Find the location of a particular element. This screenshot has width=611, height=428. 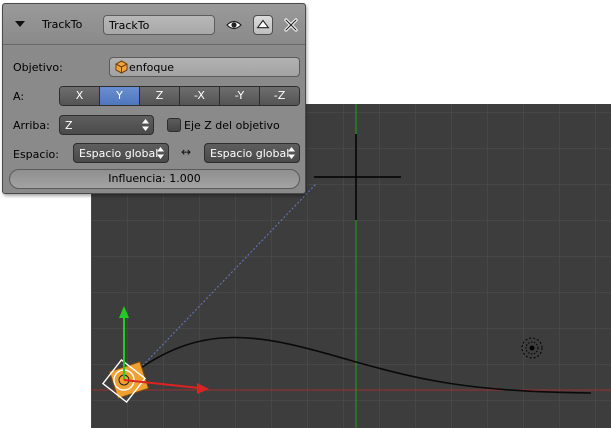

to-axis-label: A: is located at coordinates (19, 96).